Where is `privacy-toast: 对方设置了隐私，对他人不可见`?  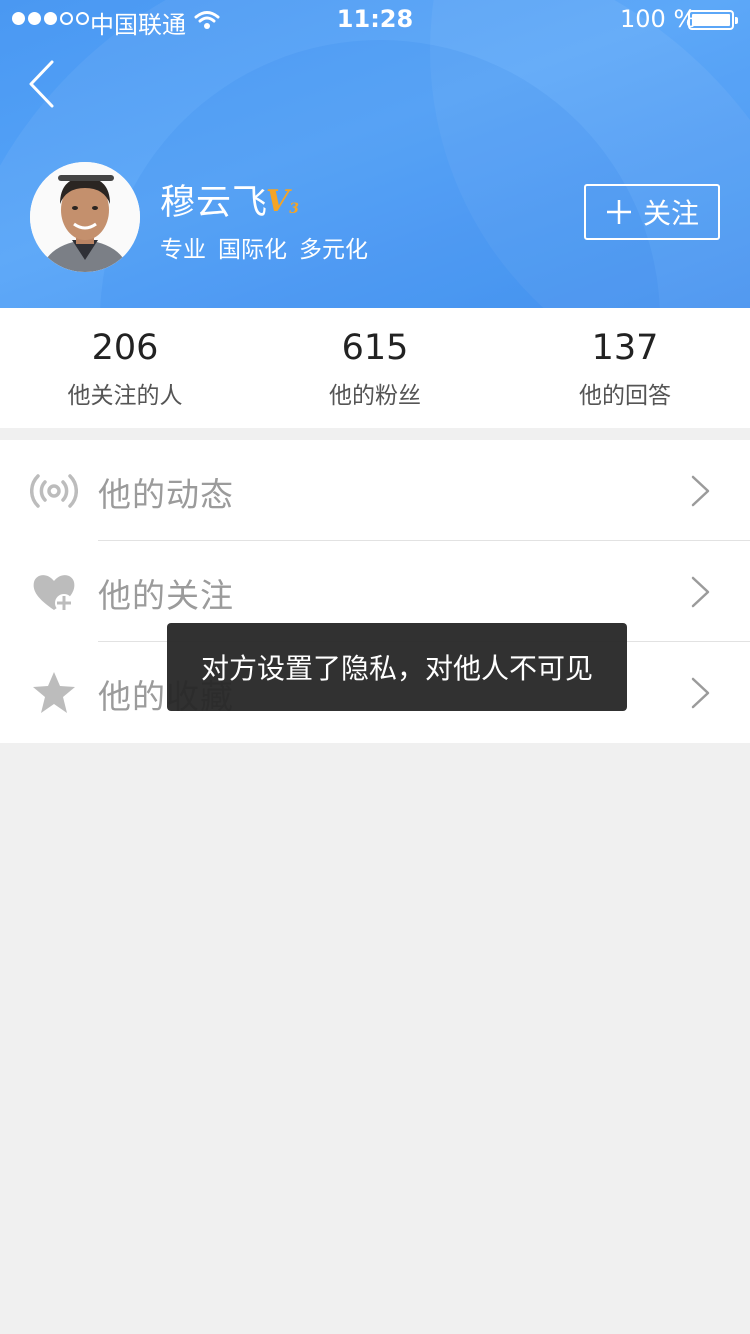 privacy-toast: 对方设置了隐私，对他人不可见 is located at coordinates (397, 667).